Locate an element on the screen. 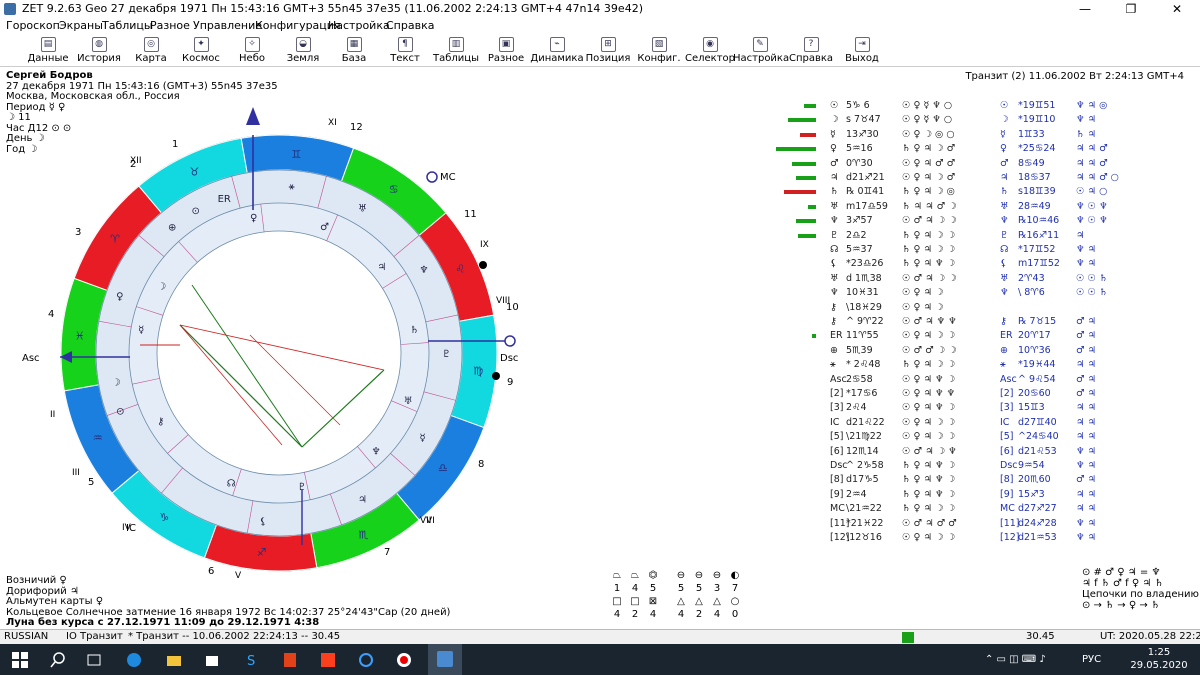  table-row: ♀ 5♒16 ♄ ♀ ♃ ☽ ♂ ♀ *25♋24 ♃ ♃ ♂ is located at coordinates (981, 149).